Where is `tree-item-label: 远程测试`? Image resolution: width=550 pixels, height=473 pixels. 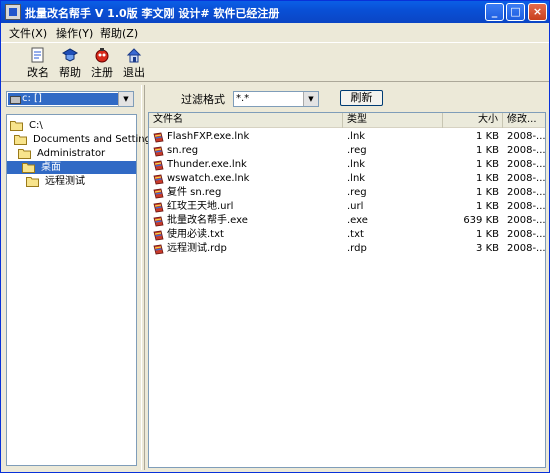 tree-item-label: 远程测试 is located at coordinates (65, 181).